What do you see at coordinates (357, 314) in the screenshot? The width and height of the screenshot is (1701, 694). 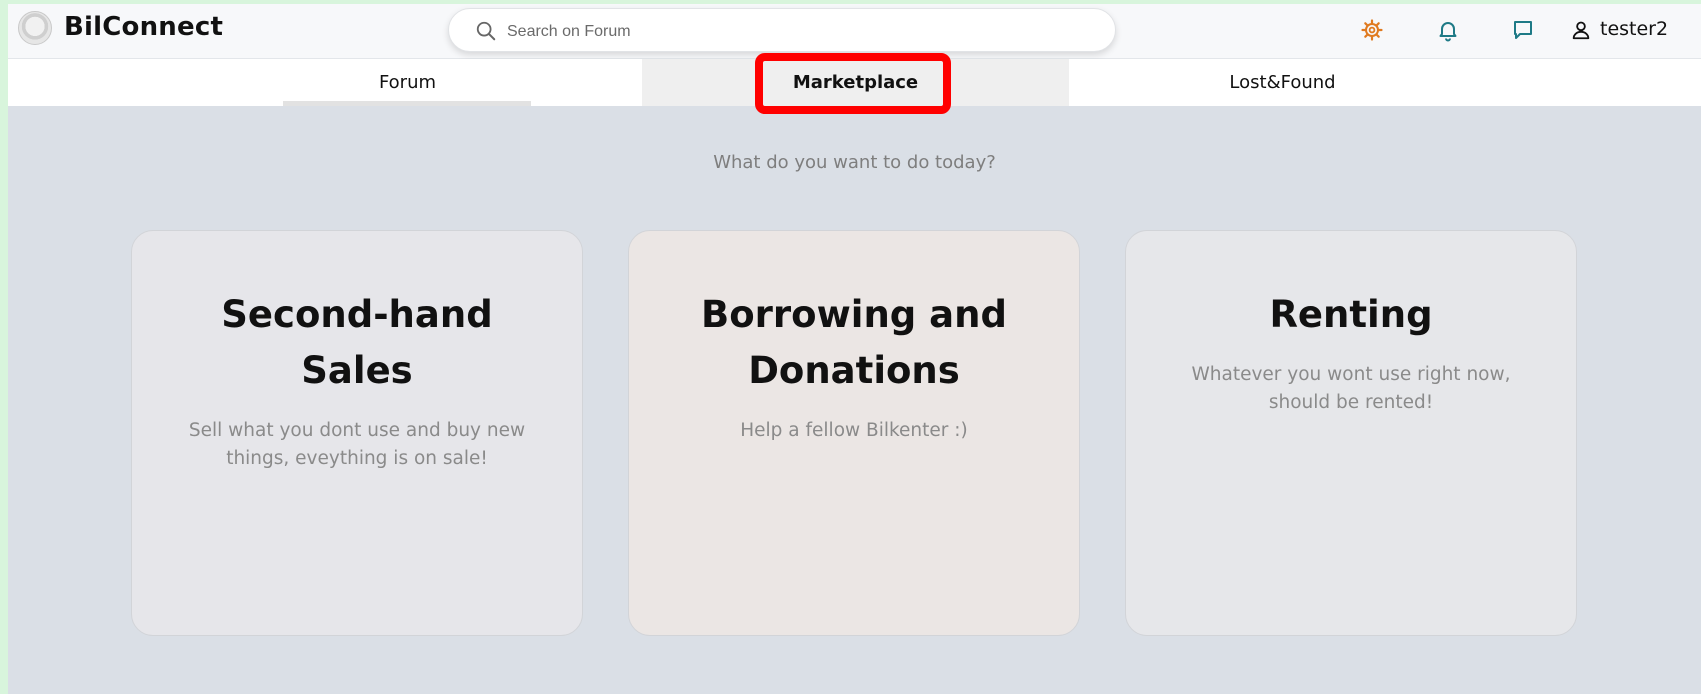 I see `card-title-line: Second-hand` at bounding box center [357, 314].